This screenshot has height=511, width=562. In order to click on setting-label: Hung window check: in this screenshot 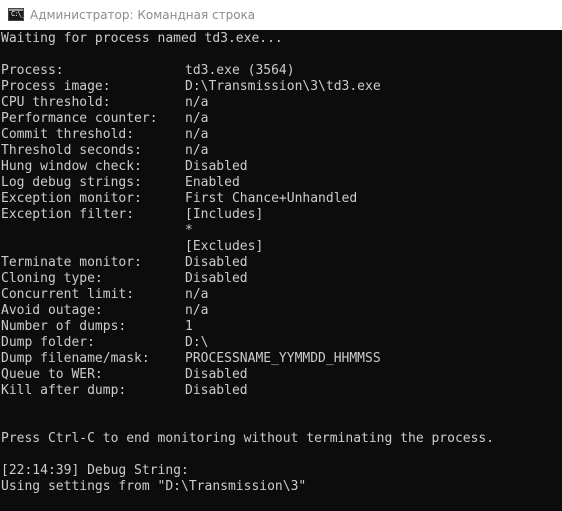, I will do `click(71, 166)`.